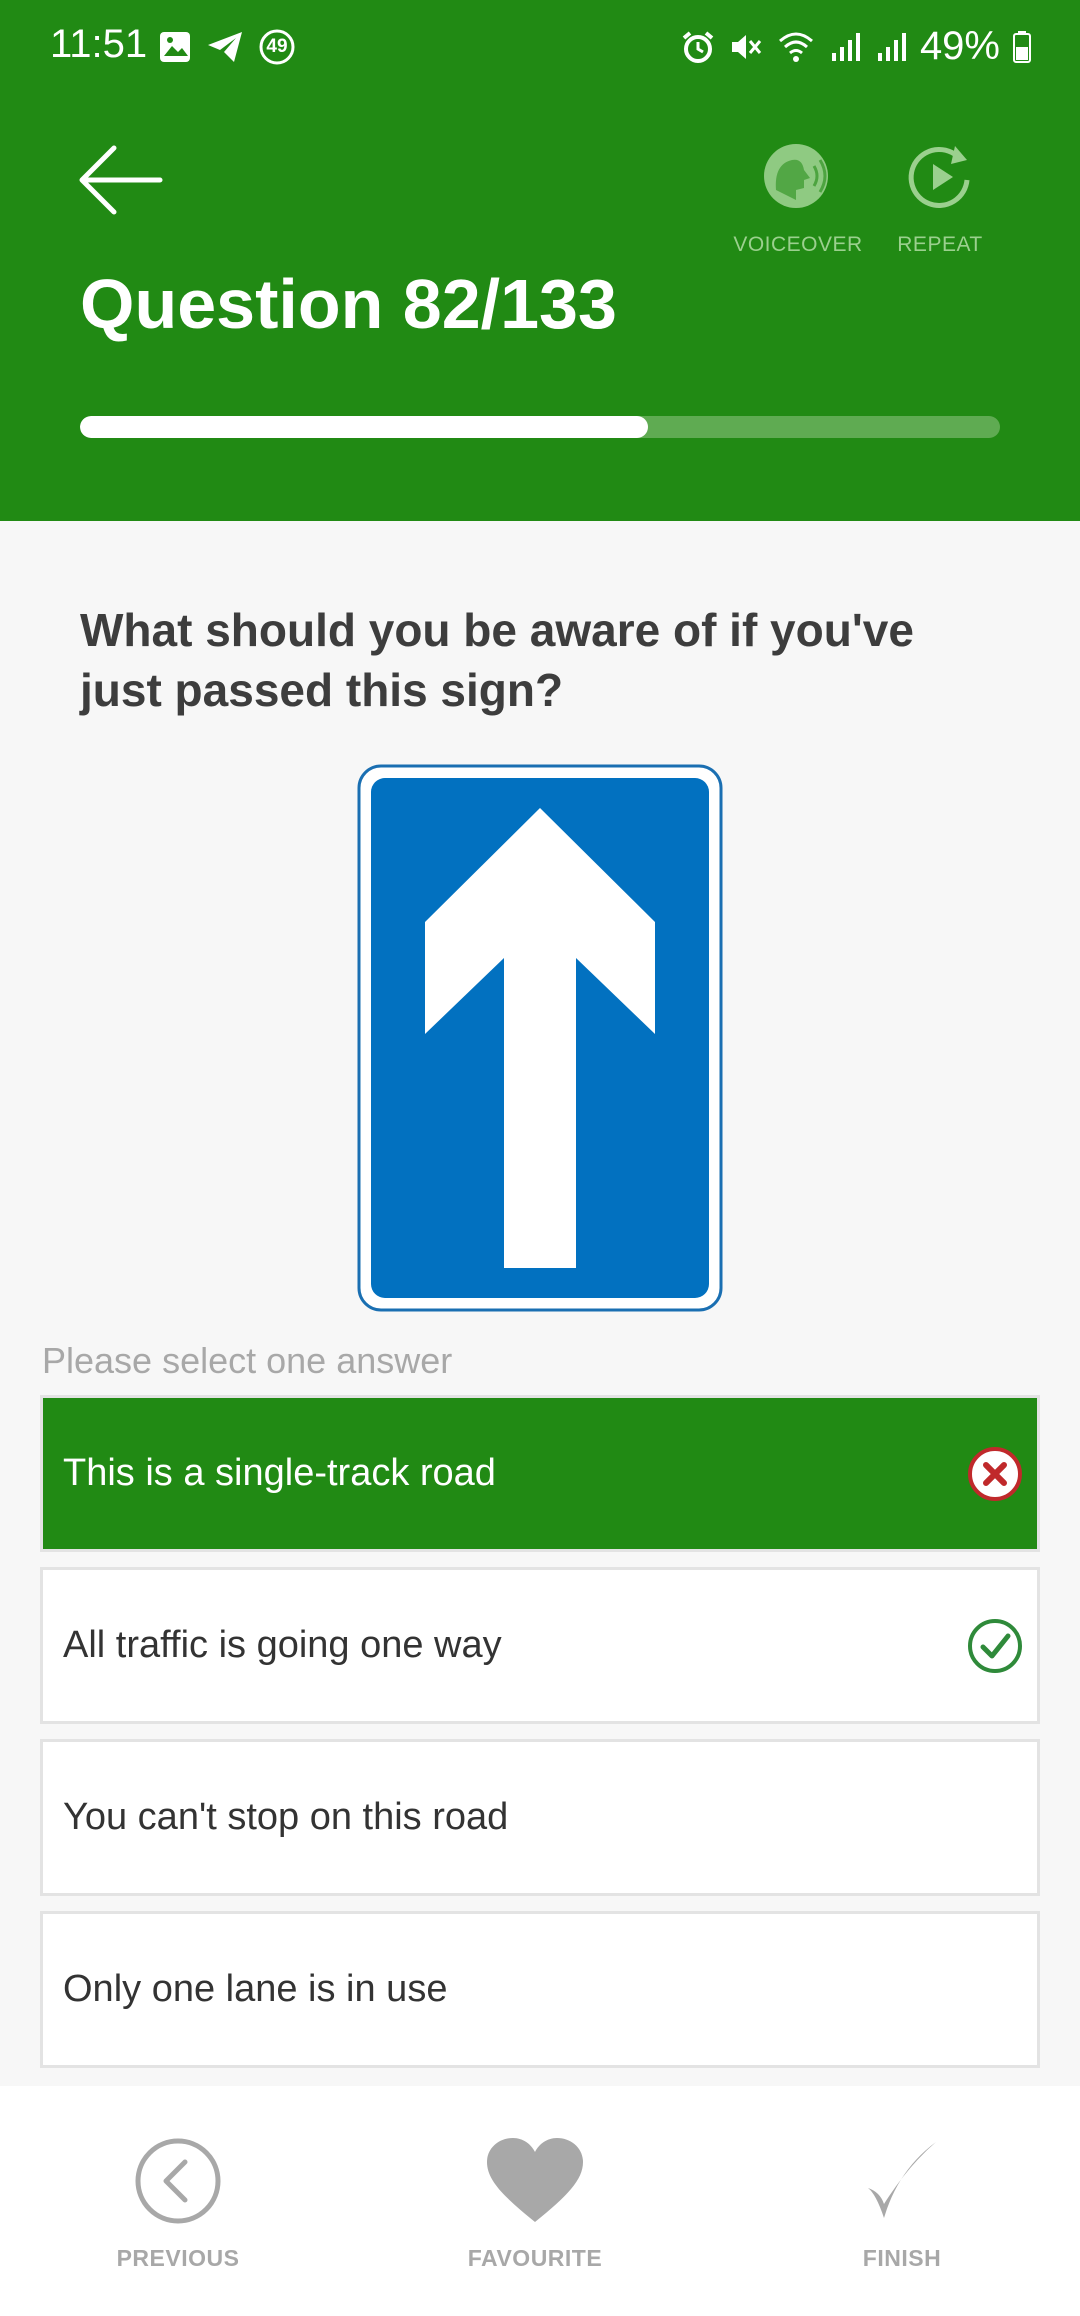 The height and width of the screenshot is (2316, 1080). What do you see at coordinates (940, 244) in the screenshot?
I see `repeat-label: REPEAT` at bounding box center [940, 244].